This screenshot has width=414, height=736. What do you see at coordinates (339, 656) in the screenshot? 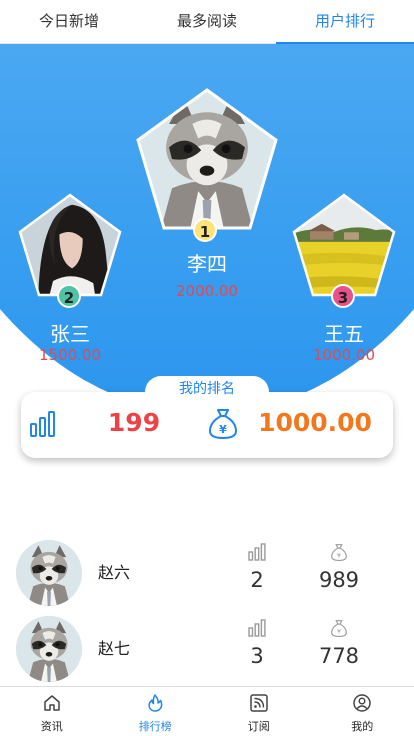
I see `list-item-score: 778` at bounding box center [339, 656].